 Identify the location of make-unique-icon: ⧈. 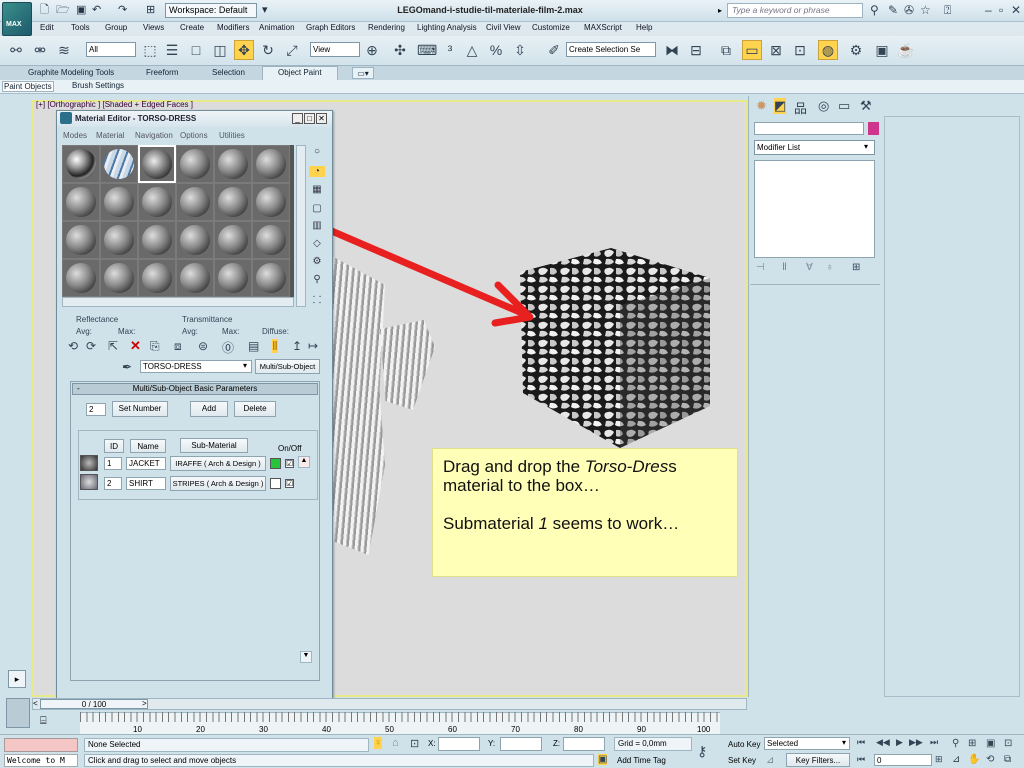
(178, 346).